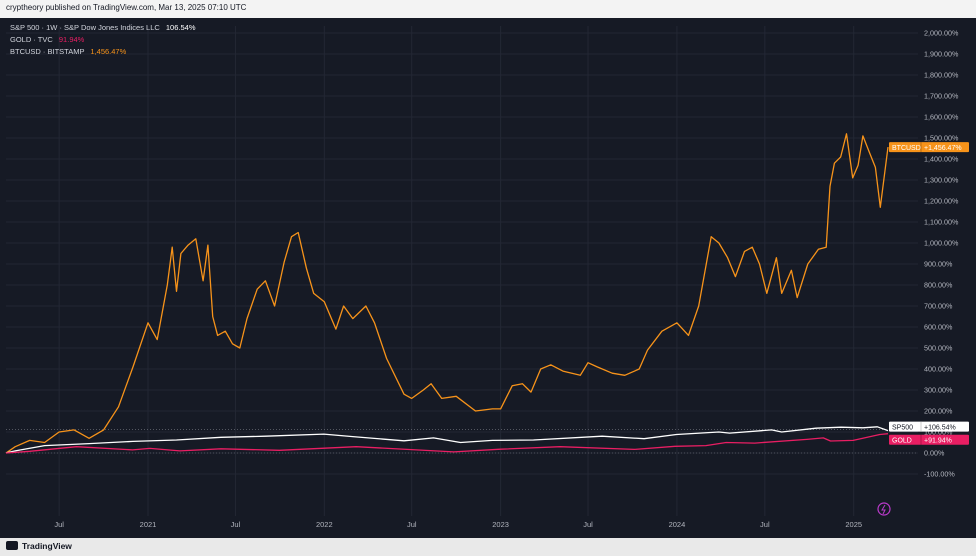 This screenshot has width=976, height=556. Describe the element at coordinates (500, 524) in the screenshot. I see `x-tick-label: 2023` at that location.